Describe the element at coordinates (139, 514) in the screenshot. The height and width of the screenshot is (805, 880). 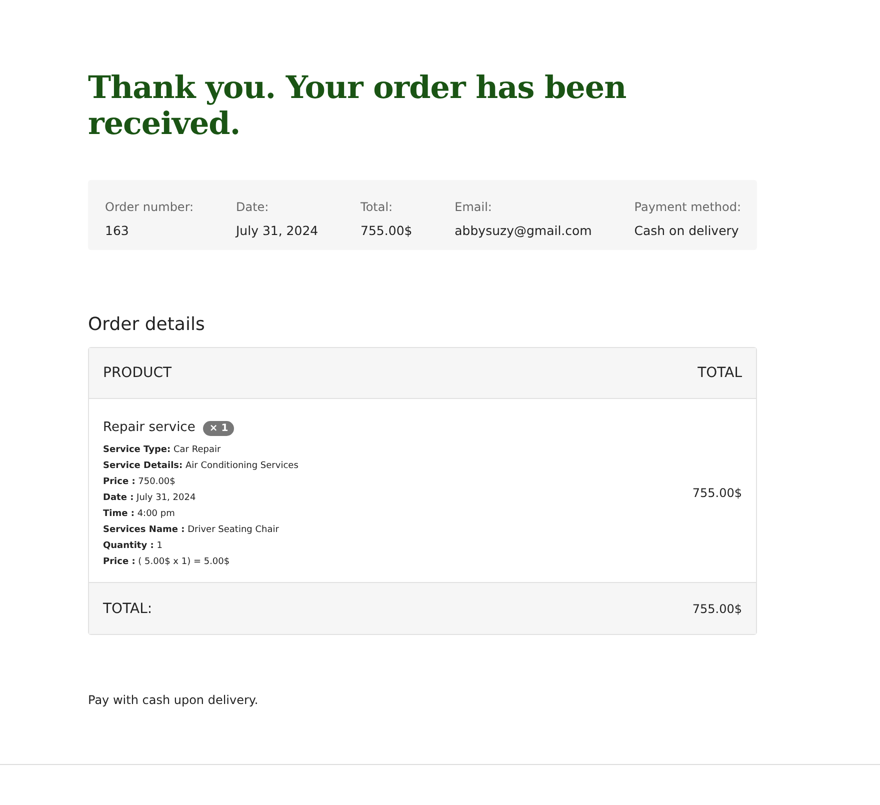
I see `product-detail: Time : 4:00 pm` at that location.